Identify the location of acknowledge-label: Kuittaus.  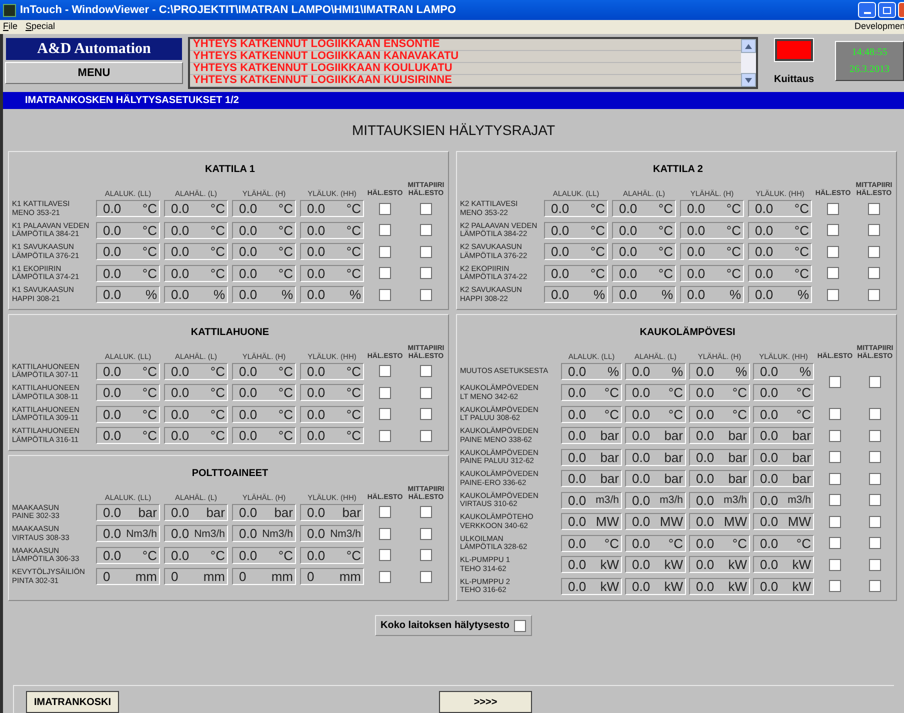
(794, 79).